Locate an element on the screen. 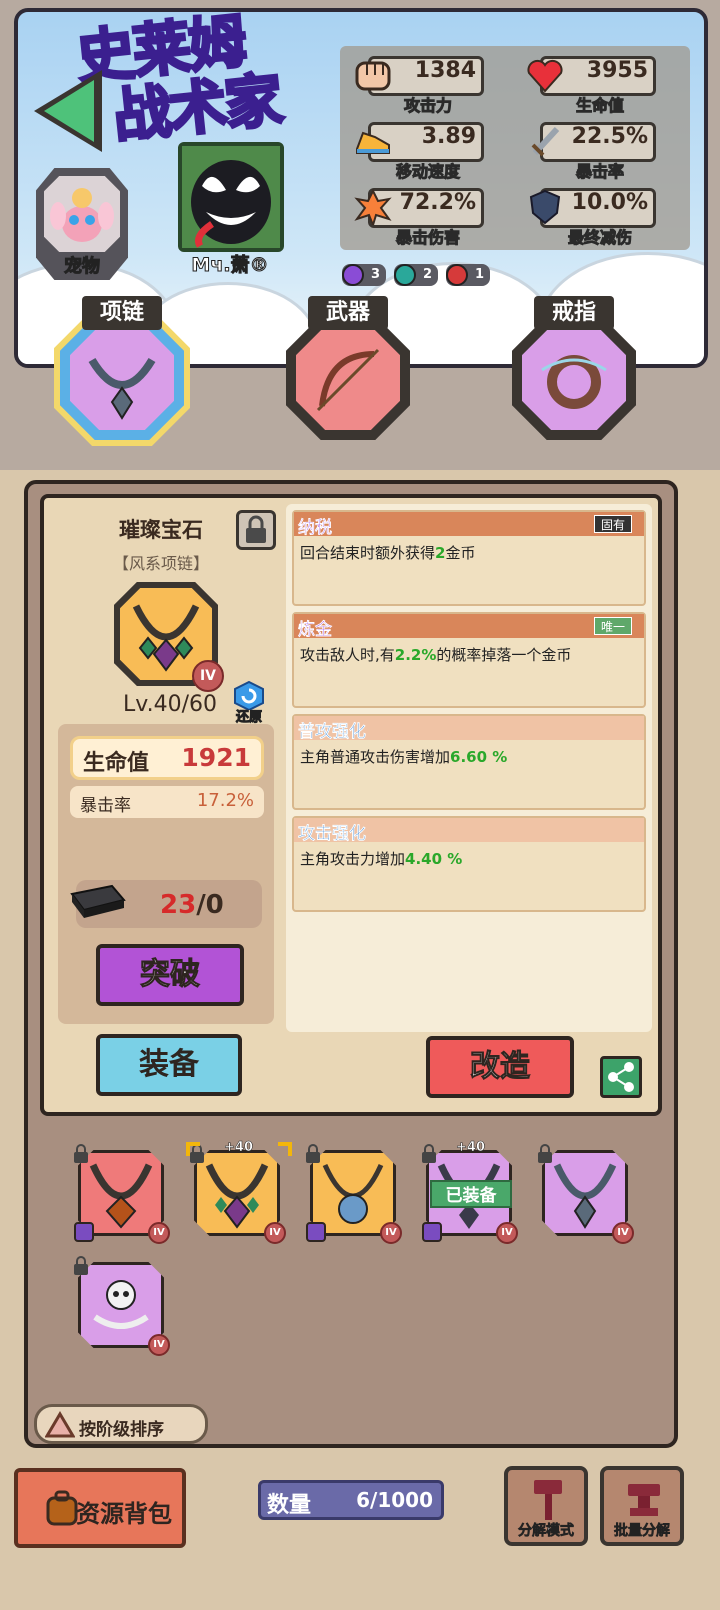 The image size is (720, 1610). bow-icon is located at coordinates (348, 380).